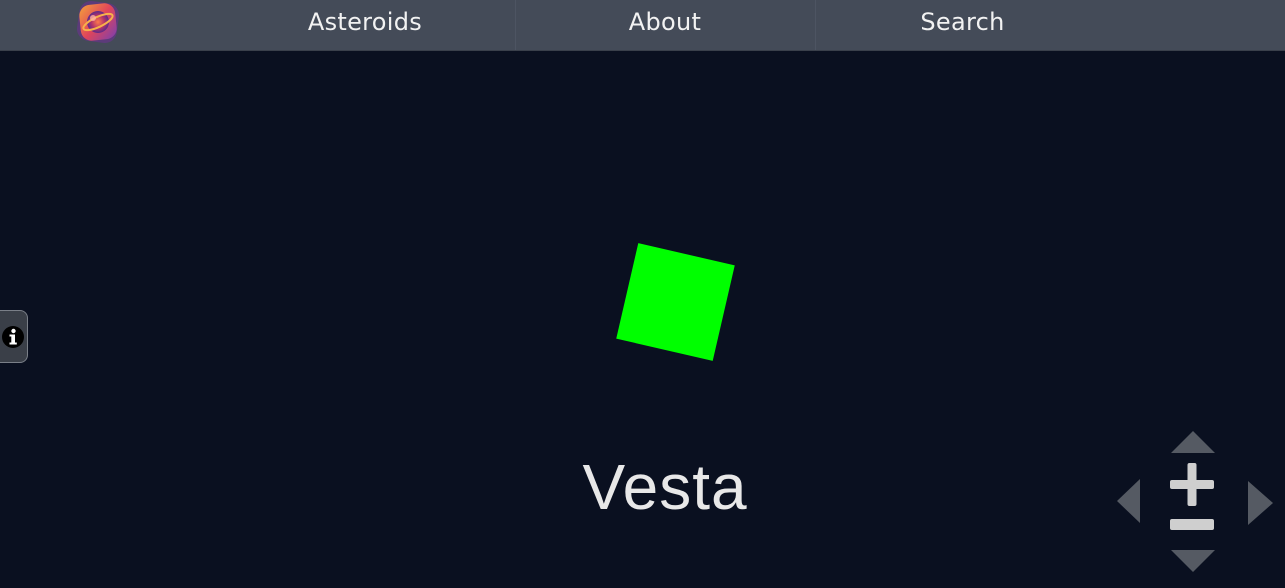 The height and width of the screenshot is (588, 1285). I want to click on nav-link-asteroids: Asteroids, so click(365, 22).